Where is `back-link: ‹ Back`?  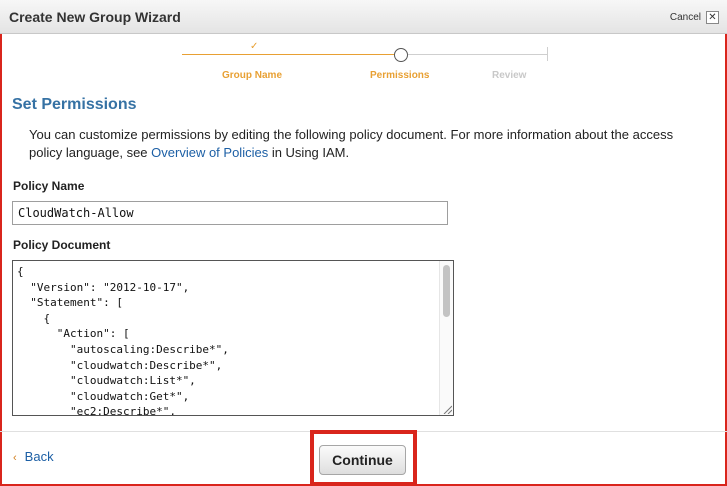
back-link: ‹ Back is located at coordinates (33, 456).